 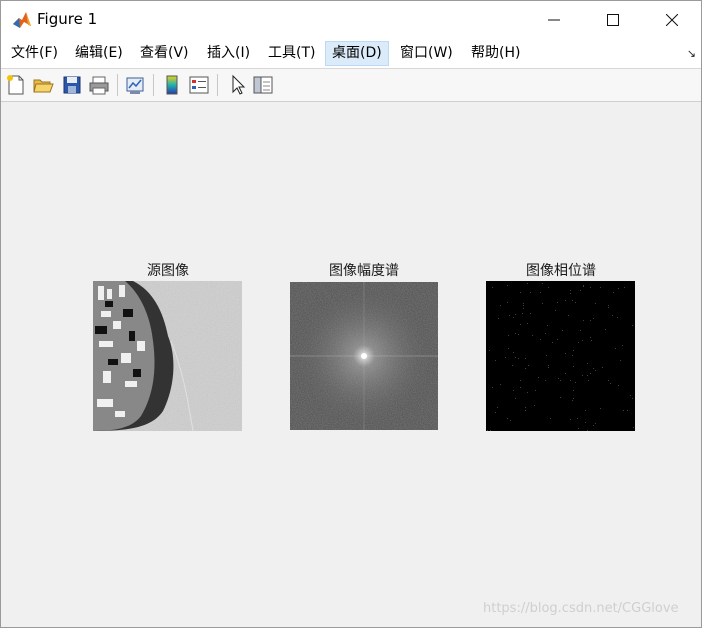 I want to click on maximize-button, so click(x=613, y=20).